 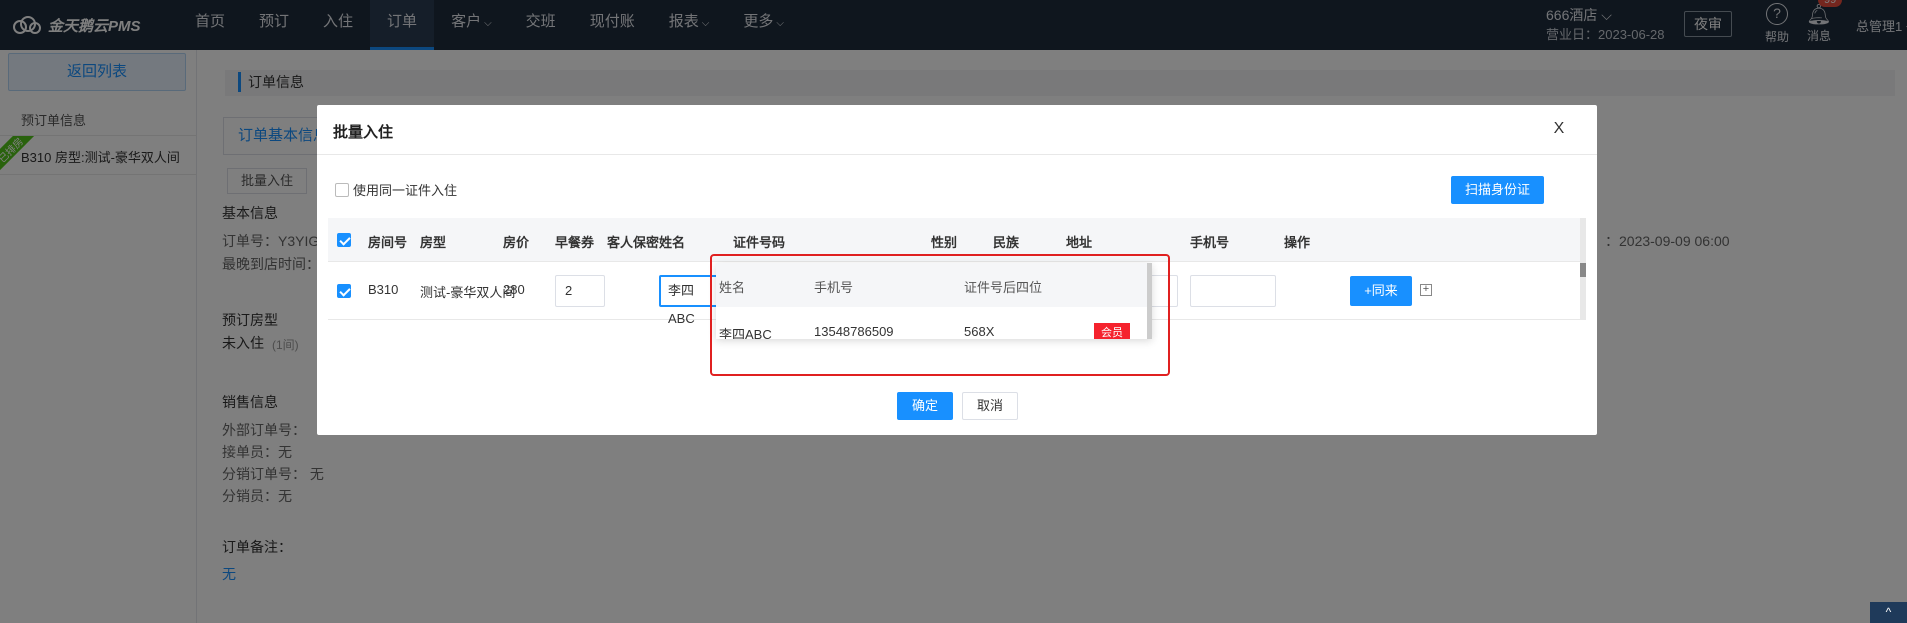 I want to click on highlight-box, so click(x=940, y=315).